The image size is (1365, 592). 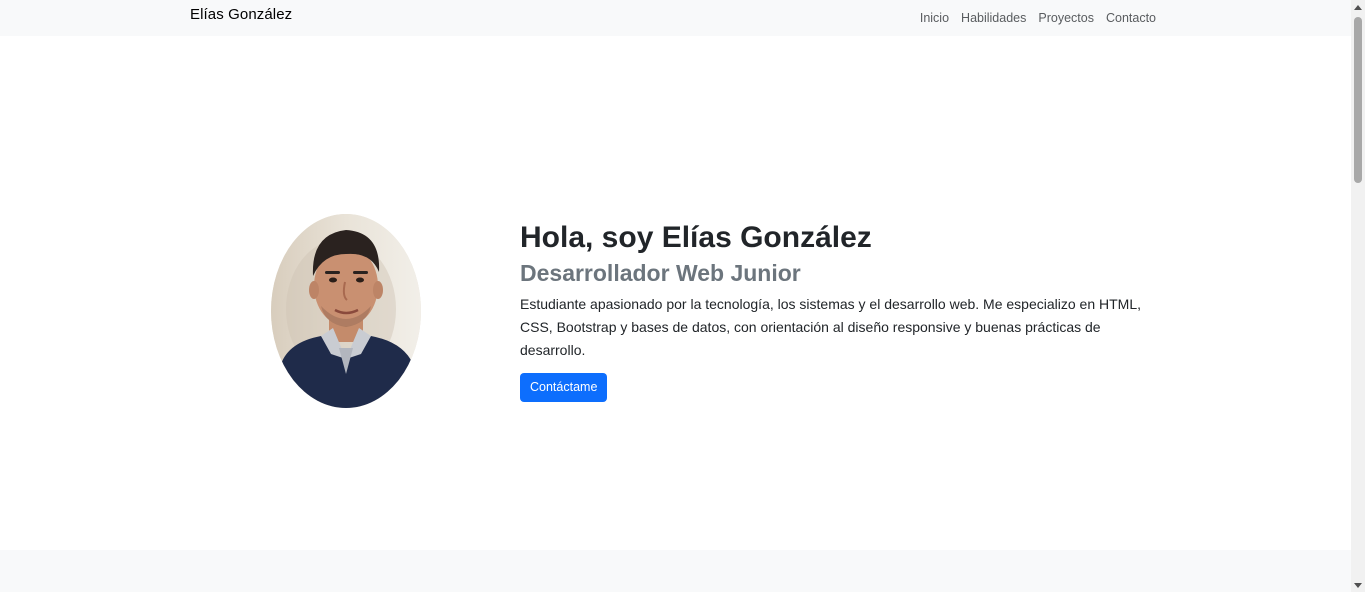 What do you see at coordinates (1358, 7) in the screenshot?
I see `scroll-up-arrow-icon` at bounding box center [1358, 7].